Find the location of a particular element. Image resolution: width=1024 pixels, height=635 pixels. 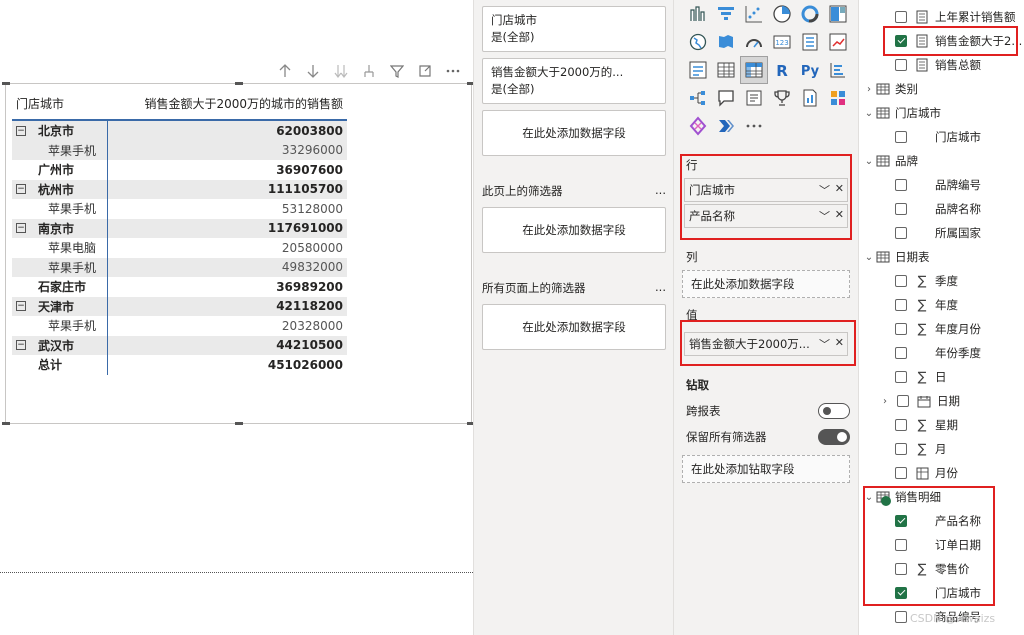

total-row: 总计 451026000 is located at coordinates (179, 365).